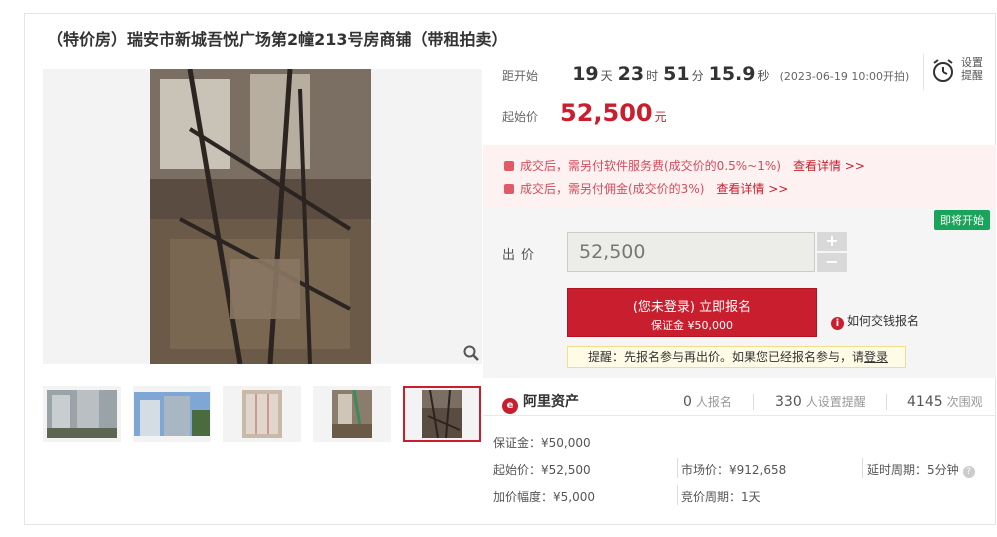 The image size is (997, 537). Describe the element at coordinates (277, 39) in the screenshot. I see `page-title: （特价房）瑞安市新城吾悦广场第2幢213号房商铺（带租拍卖）` at that location.